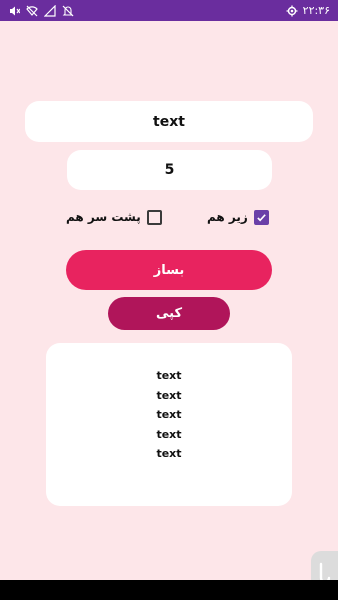 The height and width of the screenshot is (600, 338). I want to click on count-input-value: 5, so click(169, 170).